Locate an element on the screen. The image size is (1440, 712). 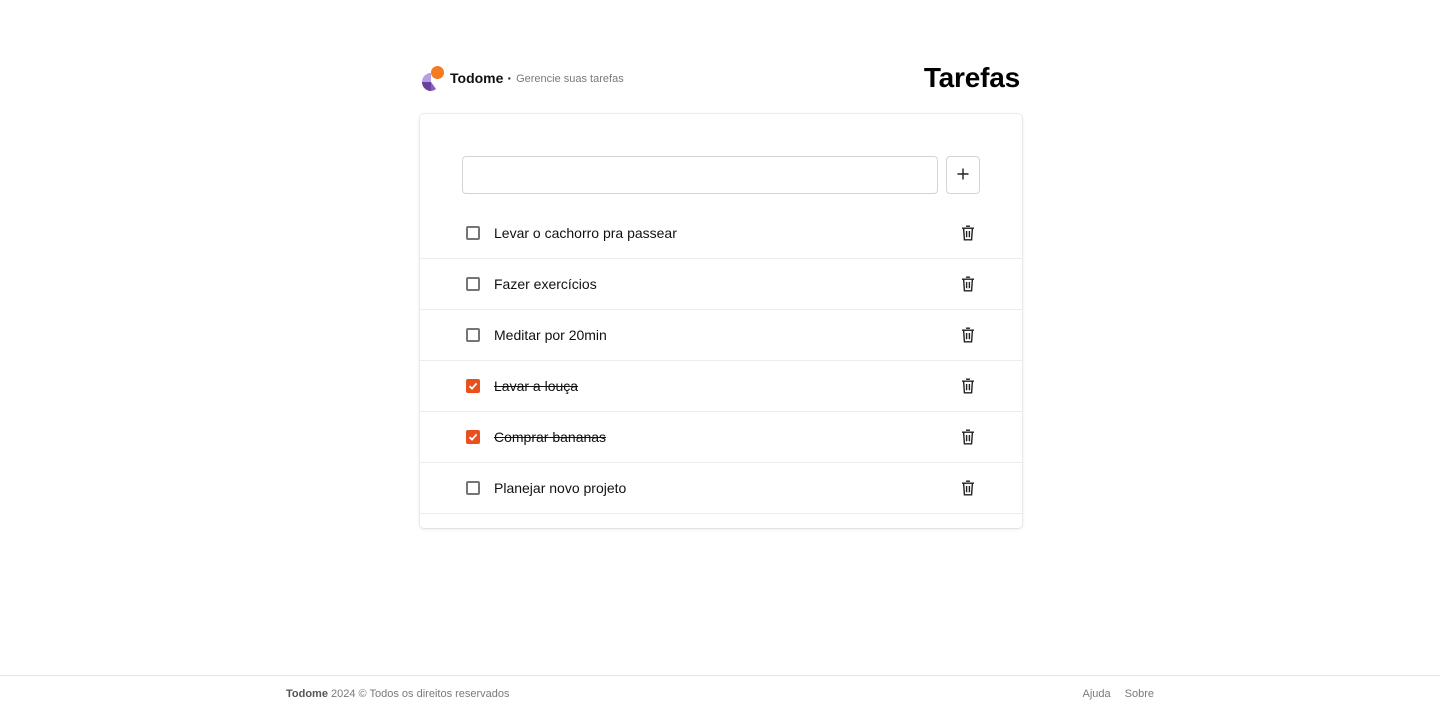
add-task-button is located at coordinates (963, 175).